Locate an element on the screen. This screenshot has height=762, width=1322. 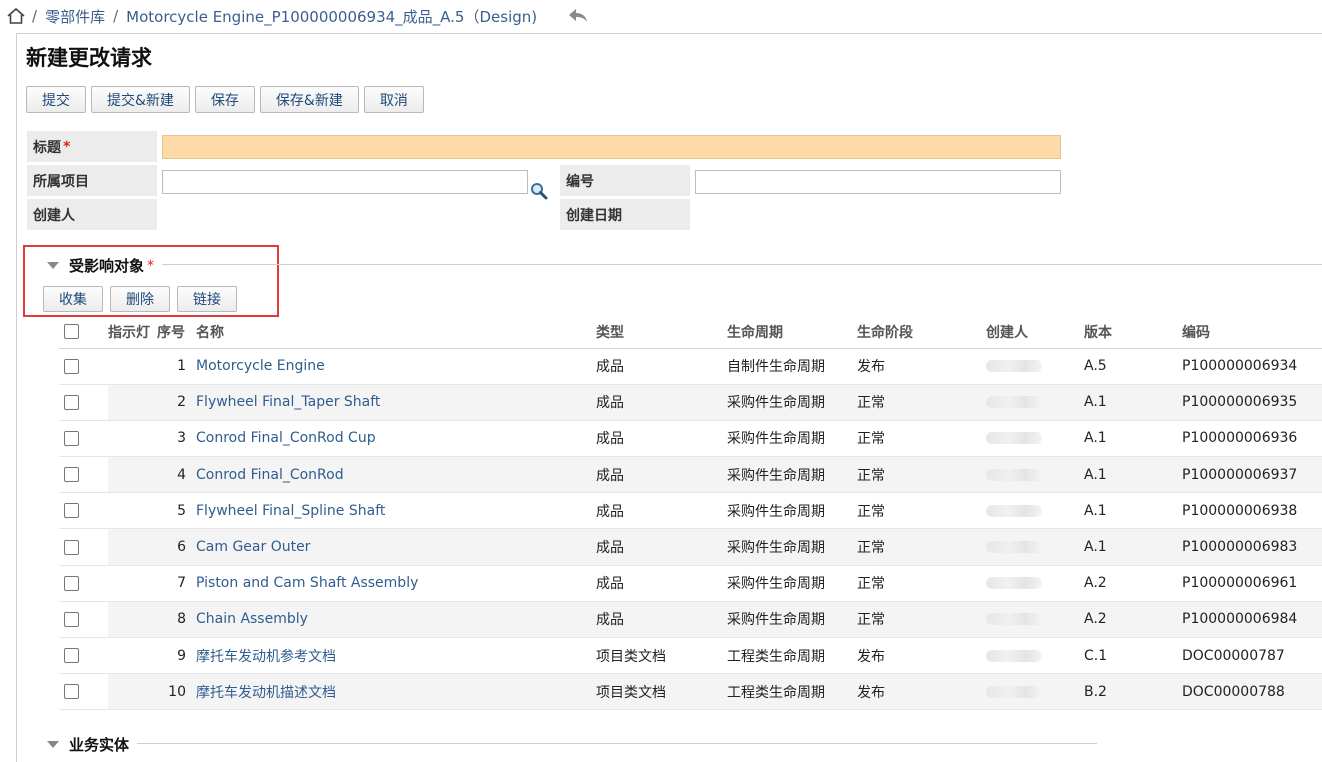
row-name-link: Chain Assembly is located at coordinates (252, 619).